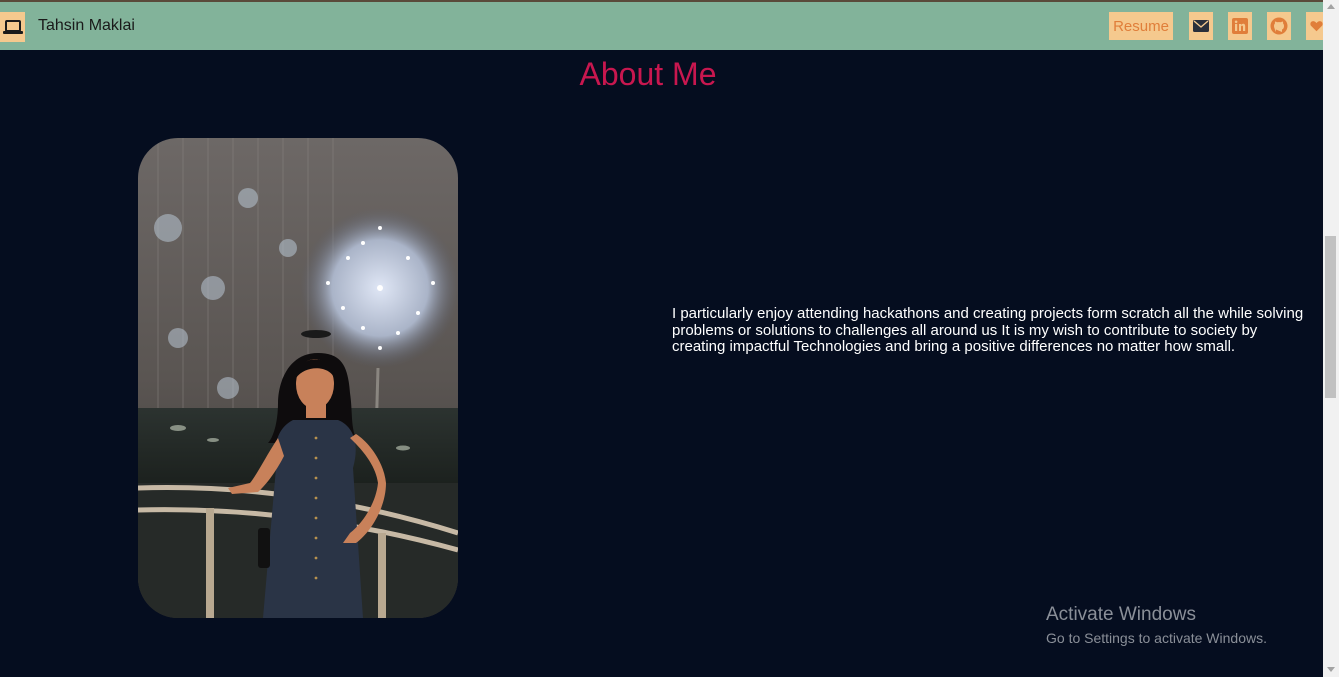 The image size is (1339, 677). I want to click on linkedin-icon, so click(1240, 26).